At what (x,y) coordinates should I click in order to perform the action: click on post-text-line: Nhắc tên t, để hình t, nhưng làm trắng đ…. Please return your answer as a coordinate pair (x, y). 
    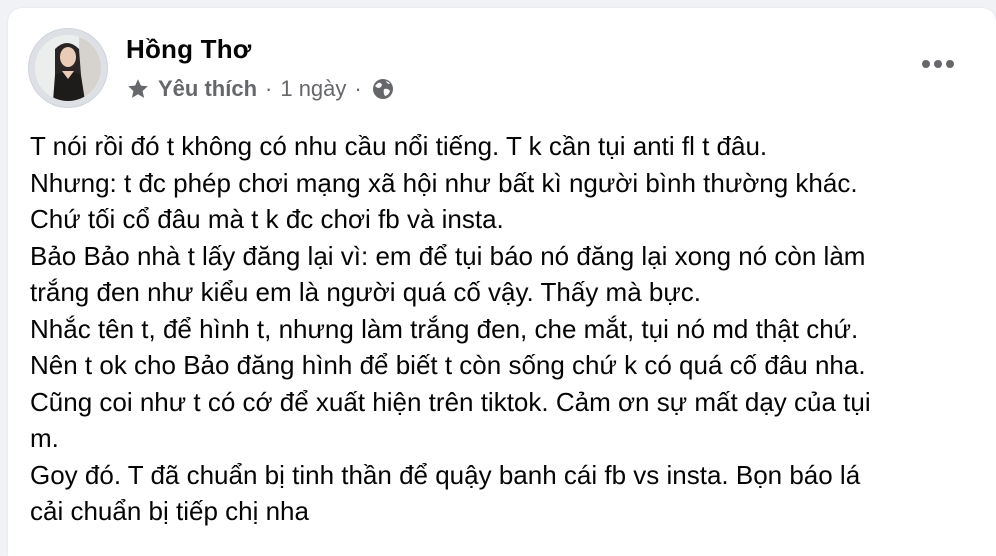
    Looking at the image, I should click on (444, 328).